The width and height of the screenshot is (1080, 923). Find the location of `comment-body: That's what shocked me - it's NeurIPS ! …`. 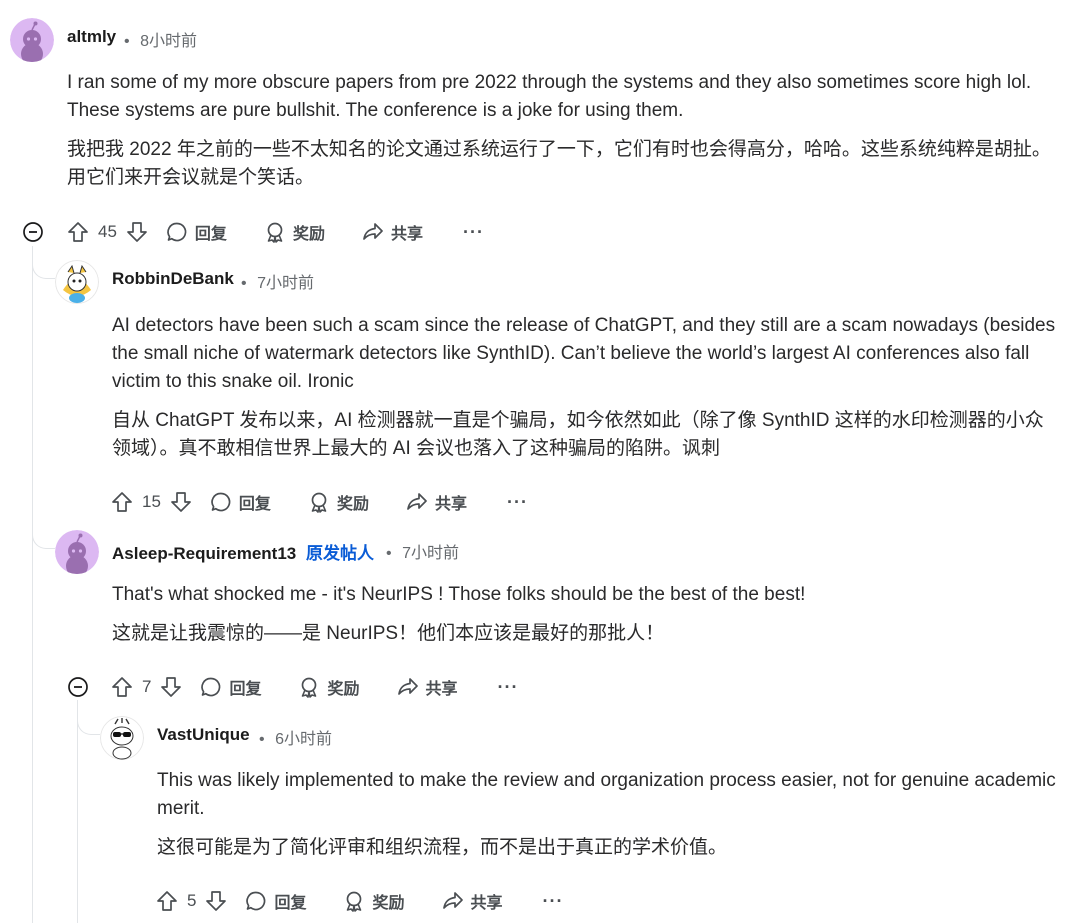

comment-body: That's what shocked me - it's NeurIPS ! … is located at coordinates (587, 620).